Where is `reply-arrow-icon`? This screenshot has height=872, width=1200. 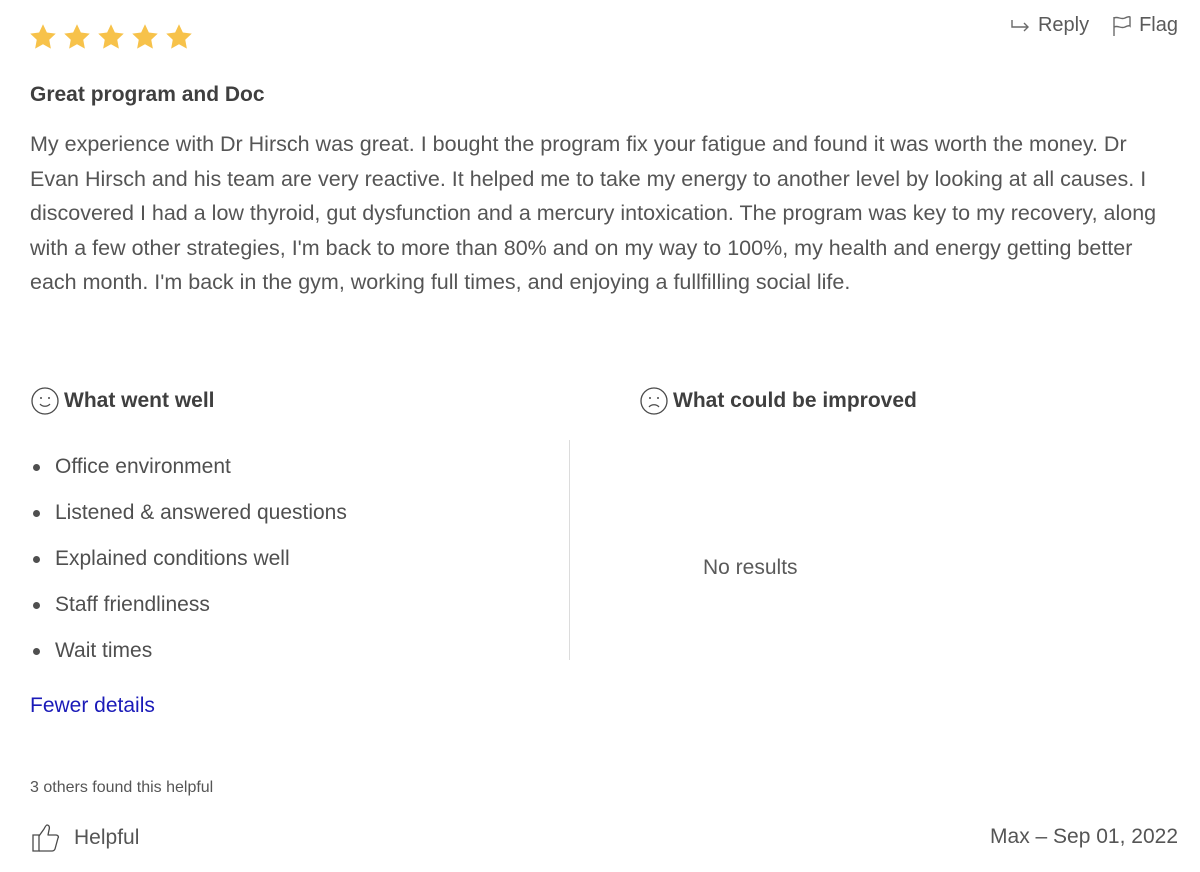
reply-arrow-icon is located at coordinates (1020, 25).